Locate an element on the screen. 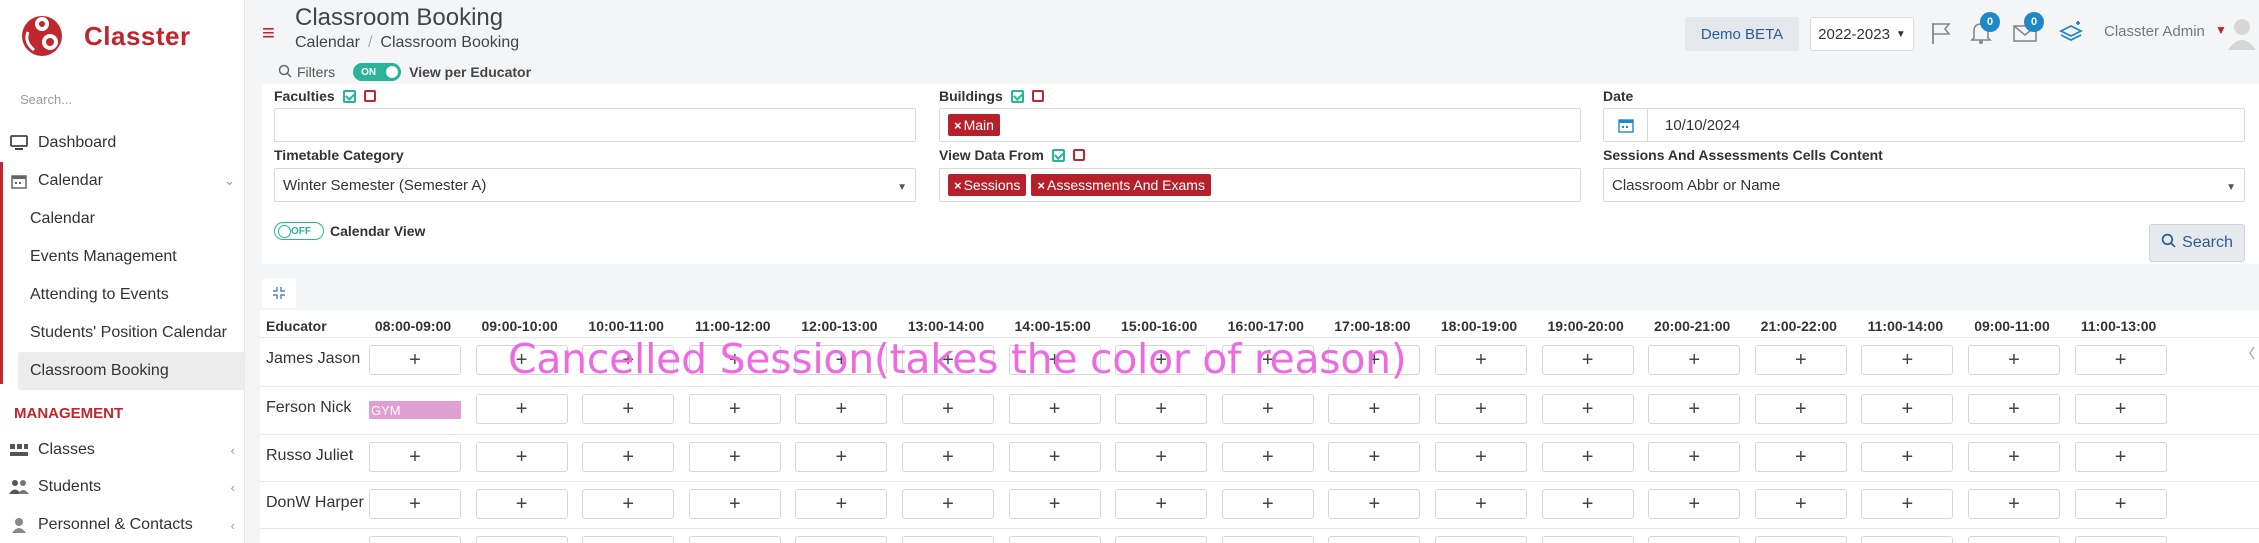 This screenshot has height=543, width=2259. cancelled-session-cell: GYM is located at coordinates (415, 410).